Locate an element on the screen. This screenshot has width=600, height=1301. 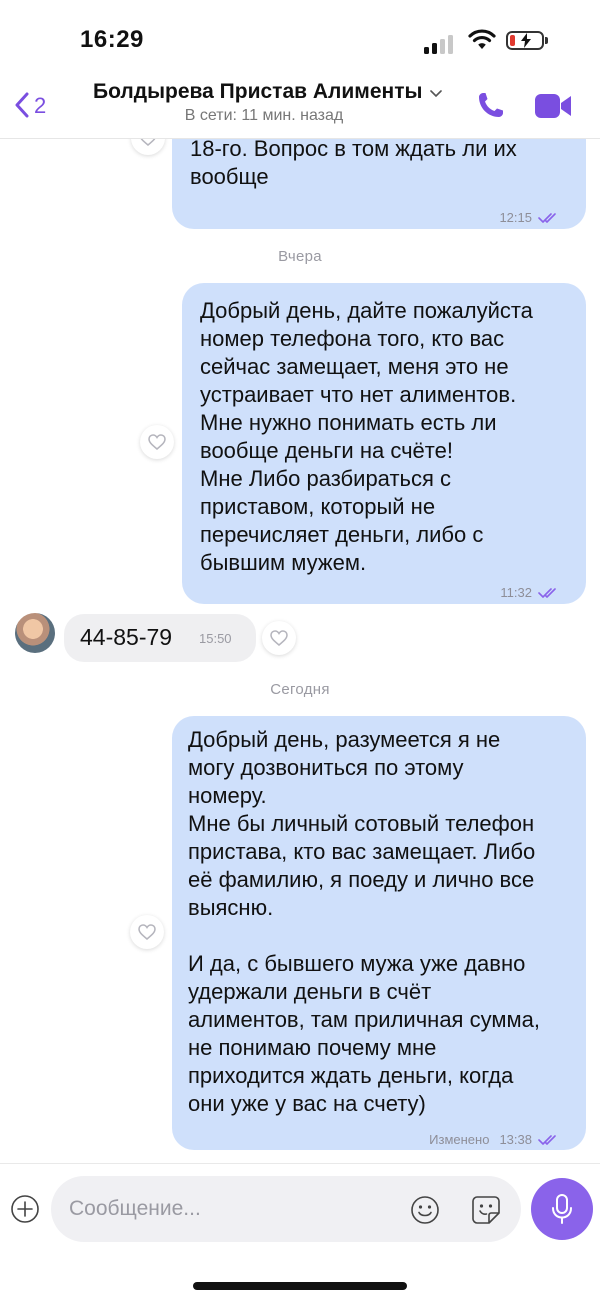
composer-bar is located at coordinates (300, 1232).